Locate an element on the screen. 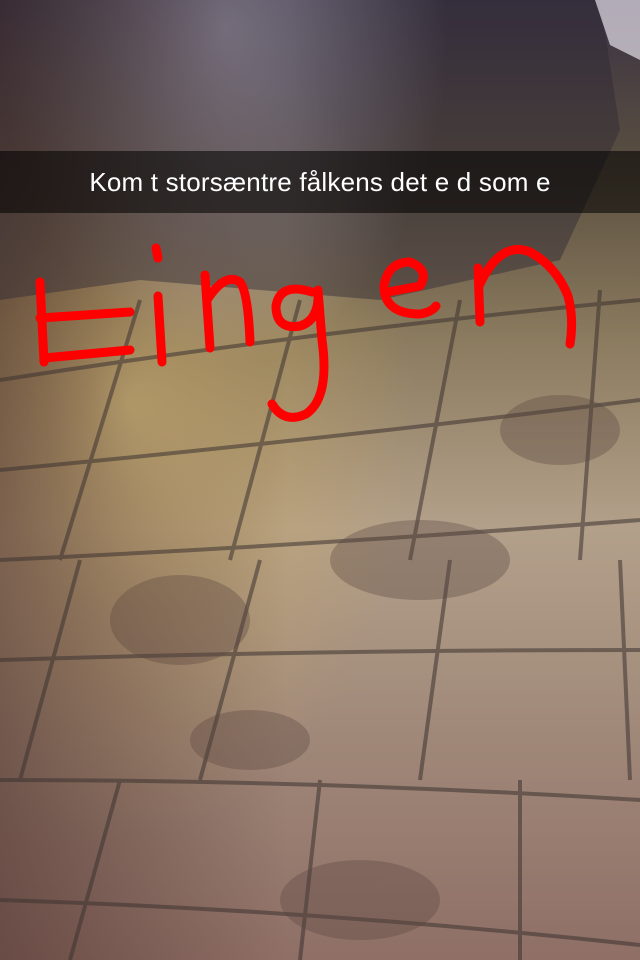  caption-text: Kom t storsæntre fålkens det e d som e is located at coordinates (320, 181).